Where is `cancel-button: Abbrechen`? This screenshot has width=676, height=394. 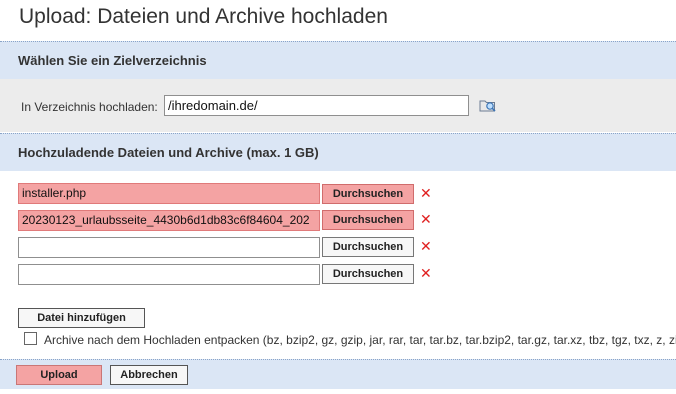 cancel-button: Abbrechen is located at coordinates (149, 375).